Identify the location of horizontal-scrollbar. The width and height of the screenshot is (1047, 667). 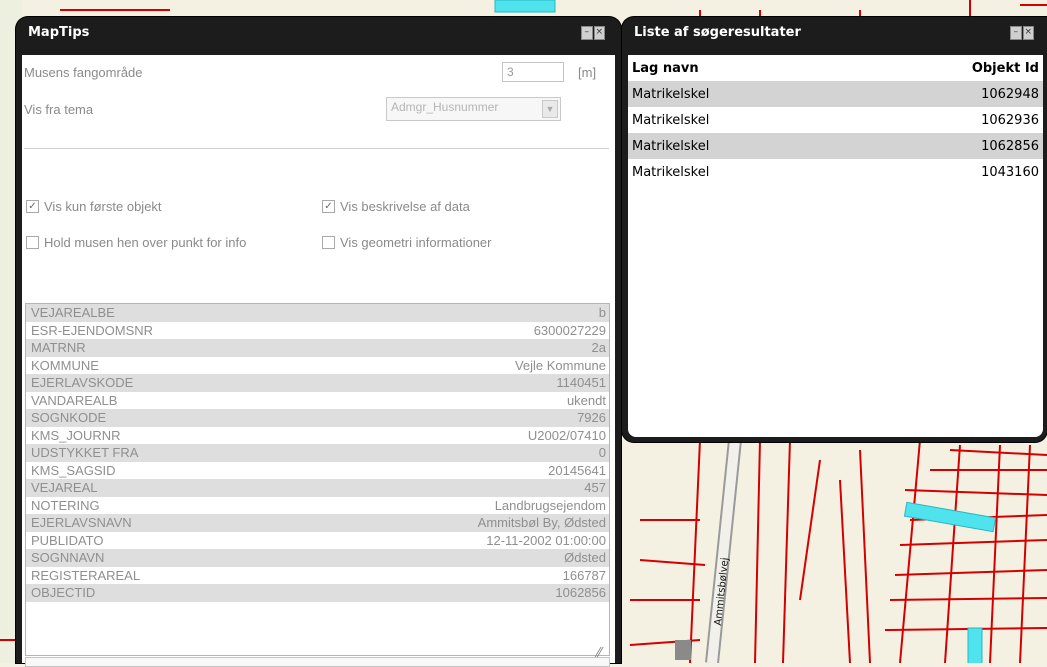
(317, 662).